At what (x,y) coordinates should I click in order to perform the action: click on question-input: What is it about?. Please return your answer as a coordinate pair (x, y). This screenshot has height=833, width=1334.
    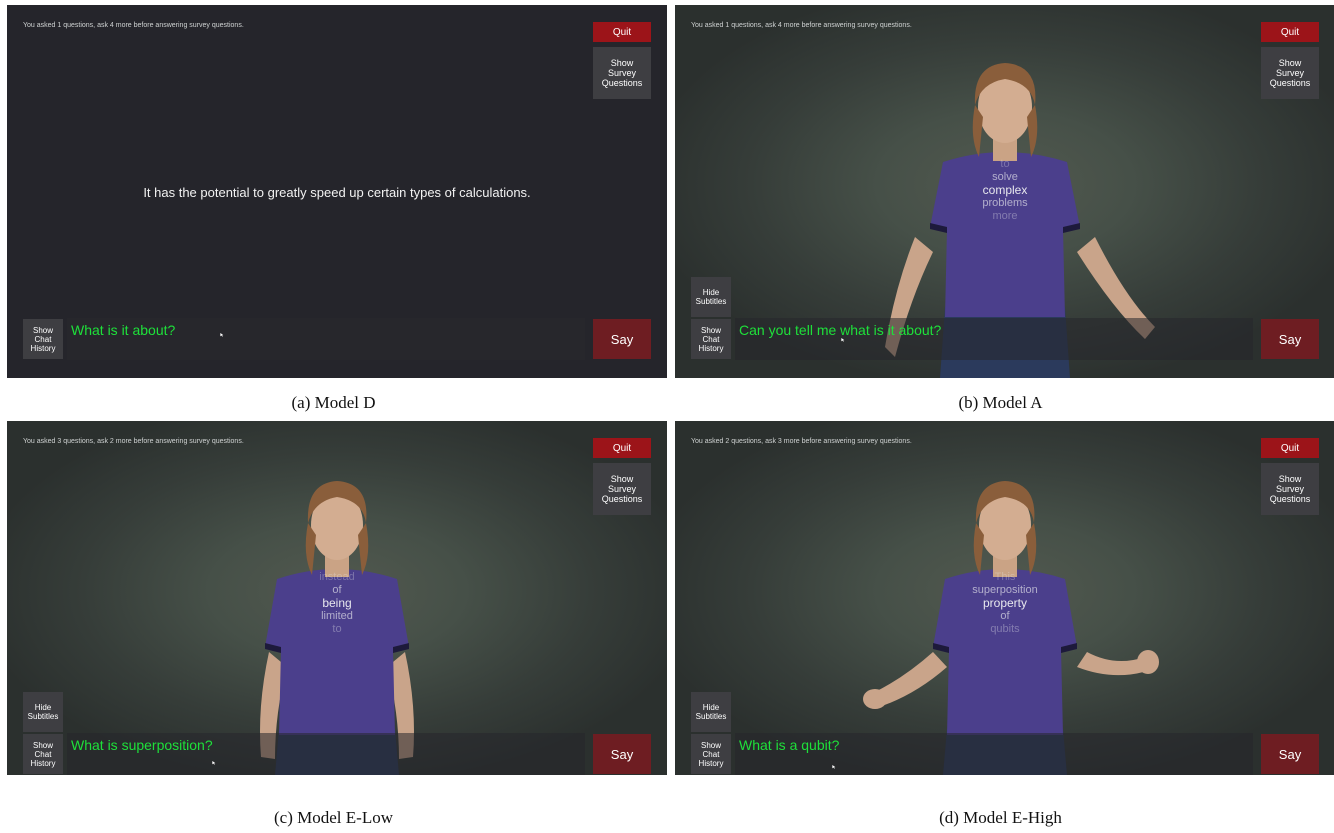
    Looking at the image, I should click on (326, 339).